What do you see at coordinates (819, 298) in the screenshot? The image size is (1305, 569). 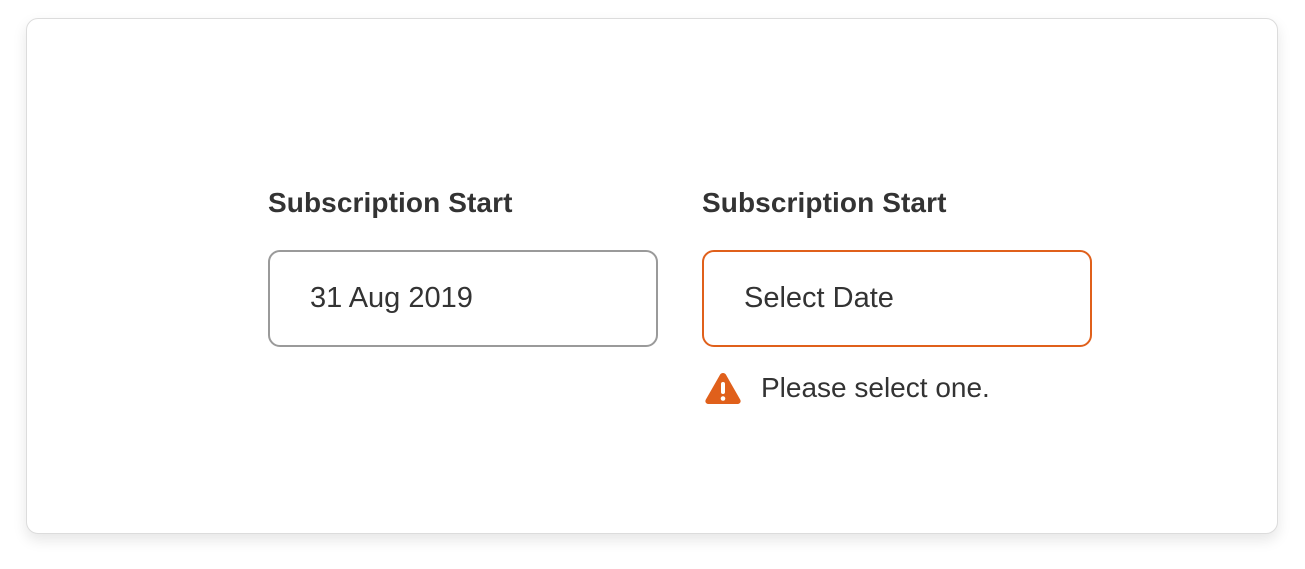 I see `date-input-placeholder: Select Date` at bounding box center [819, 298].